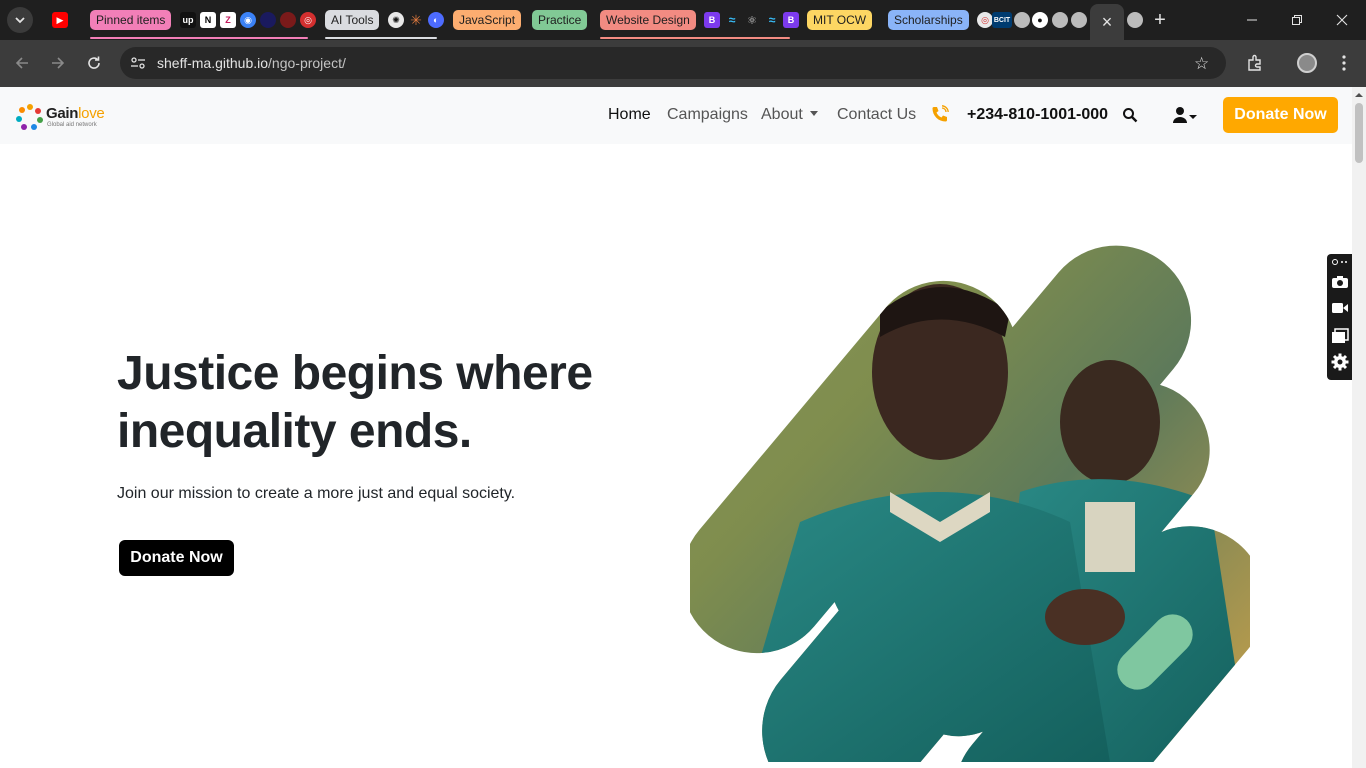  What do you see at coordinates (1340, 362) in the screenshot?
I see `settings-gear-icon` at bounding box center [1340, 362].